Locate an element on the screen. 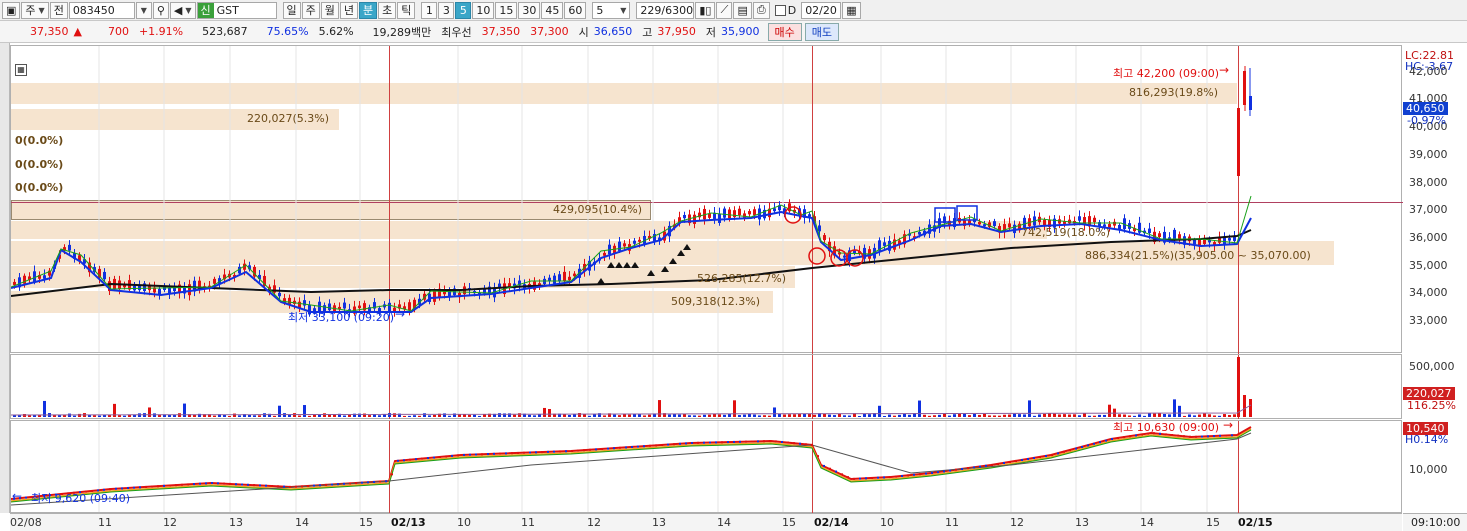 The width and height of the screenshot is (1467, 531). interval-3-button: 3 is located at coordinates (446, 10).